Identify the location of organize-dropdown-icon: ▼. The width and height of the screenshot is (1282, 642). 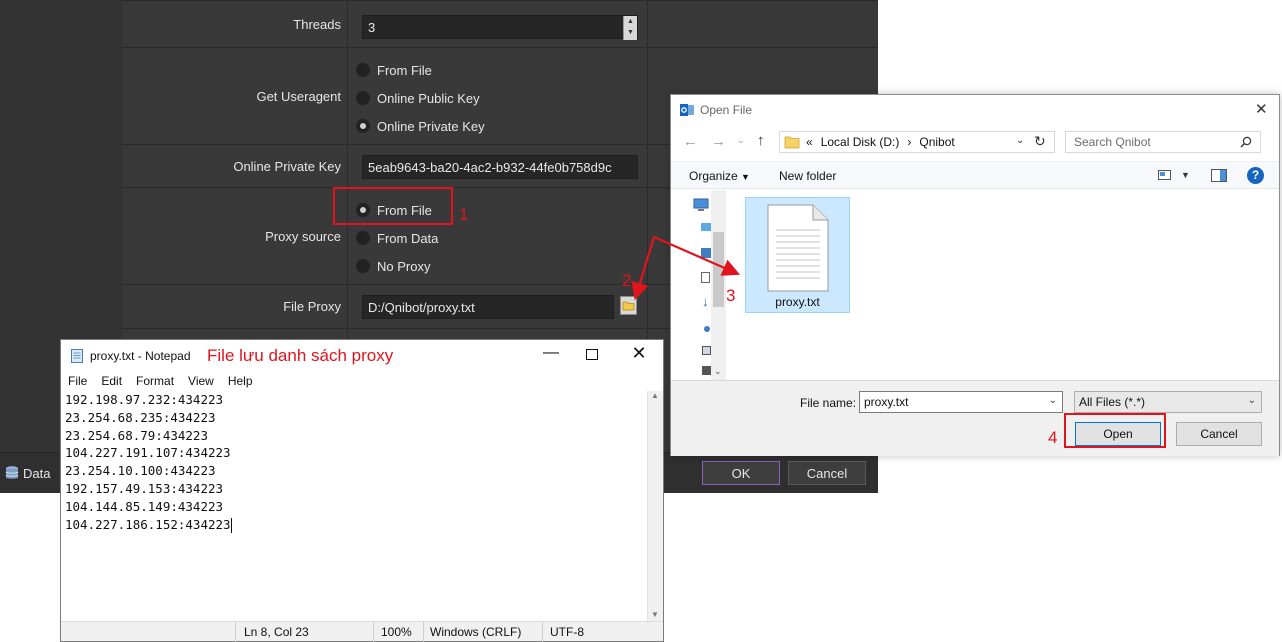
(745, 177).